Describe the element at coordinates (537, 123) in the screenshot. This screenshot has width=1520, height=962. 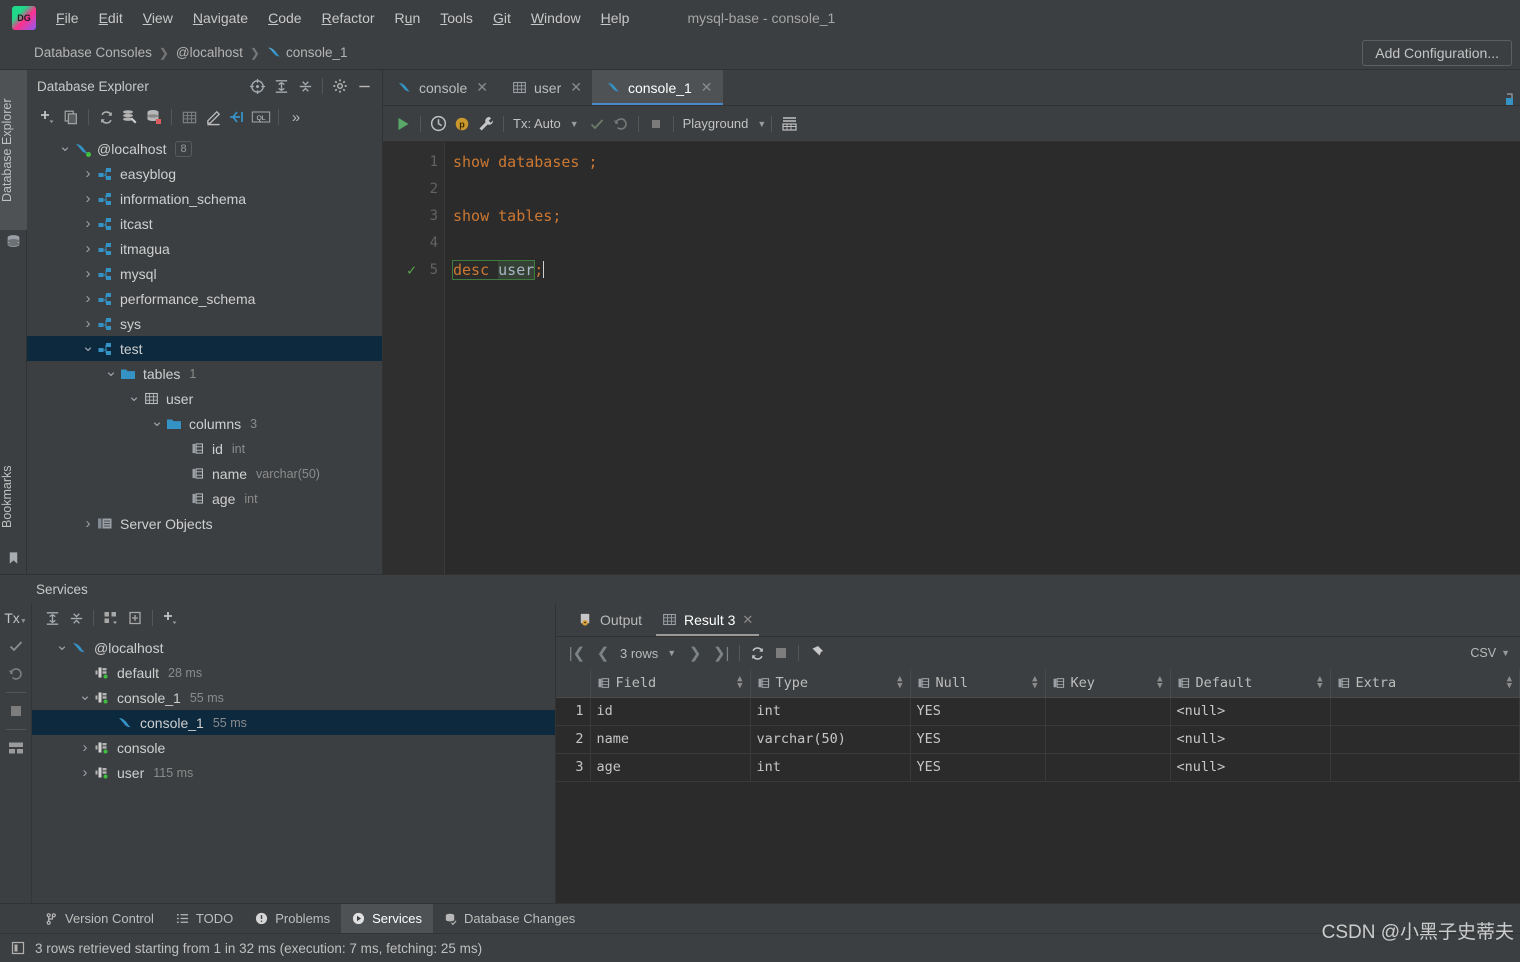
I see `tx-mode-label: Tx: Auto` at that location.